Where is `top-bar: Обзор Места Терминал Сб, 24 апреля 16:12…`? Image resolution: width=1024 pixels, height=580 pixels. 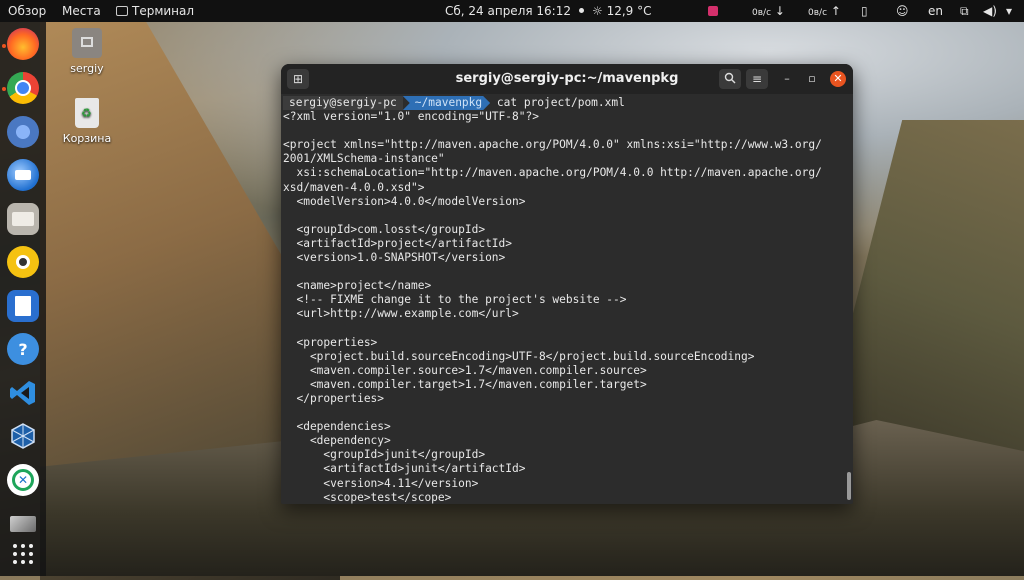
top-bar: Обзор Места Терминал Сб, 24 апреля 16:12… is located at coordinates (512, 11).